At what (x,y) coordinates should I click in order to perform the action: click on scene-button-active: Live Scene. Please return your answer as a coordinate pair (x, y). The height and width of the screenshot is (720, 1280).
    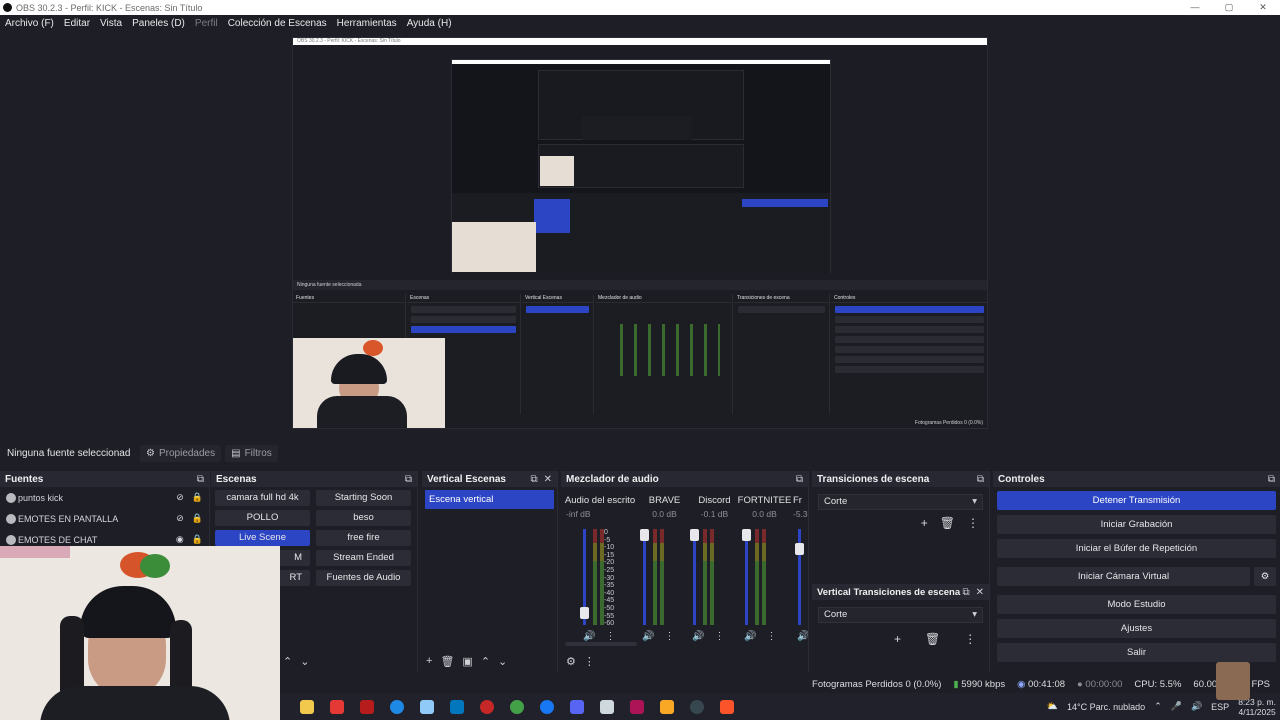
    Looking at the image, I should click on (262, 538).